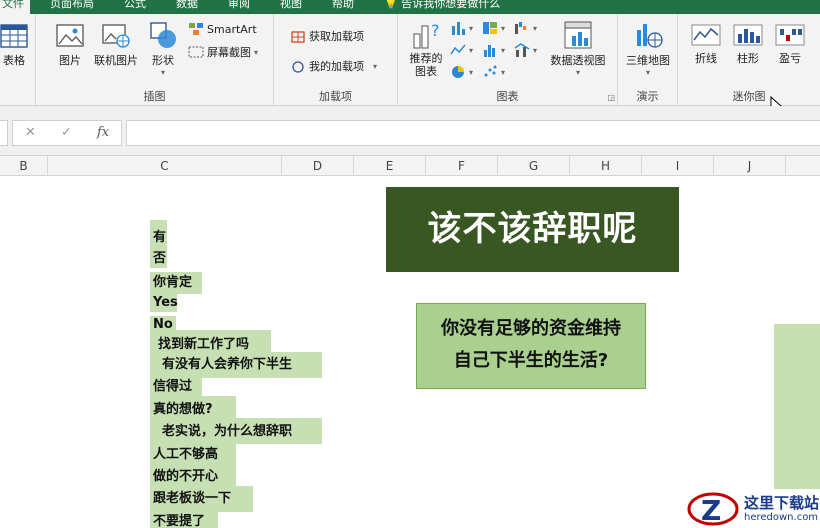  Describe the element at coordinates (531, 328) in the screenshot. I see `question-line-1: 你没有足够的资金维持` at that location.